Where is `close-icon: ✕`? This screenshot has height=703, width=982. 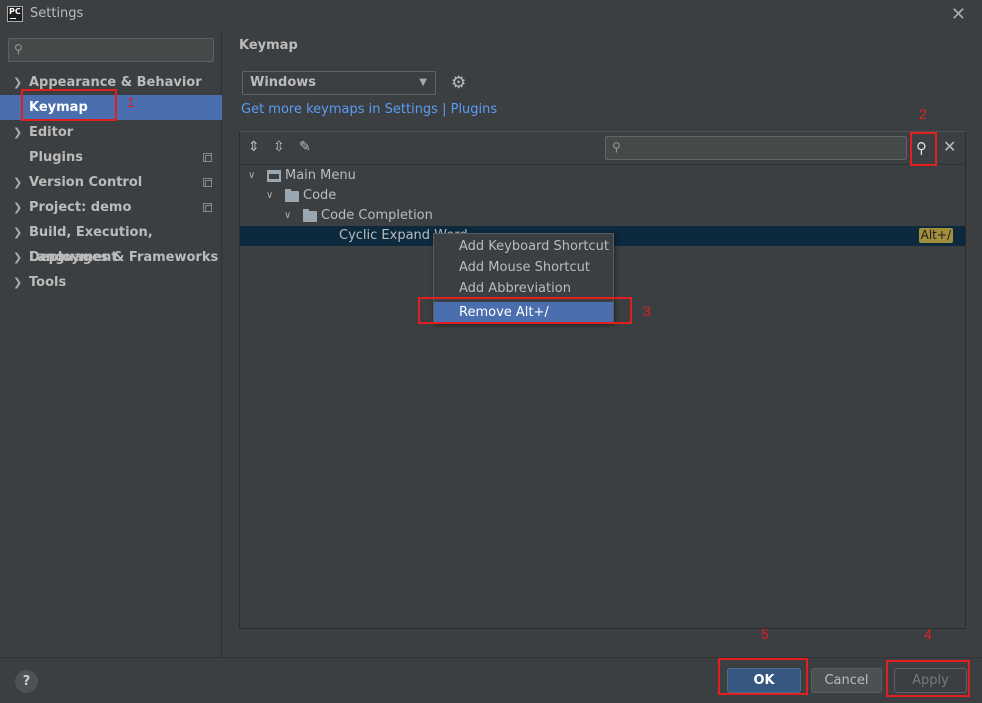
close-icon: ✕ is located at coordinates (949, 146).